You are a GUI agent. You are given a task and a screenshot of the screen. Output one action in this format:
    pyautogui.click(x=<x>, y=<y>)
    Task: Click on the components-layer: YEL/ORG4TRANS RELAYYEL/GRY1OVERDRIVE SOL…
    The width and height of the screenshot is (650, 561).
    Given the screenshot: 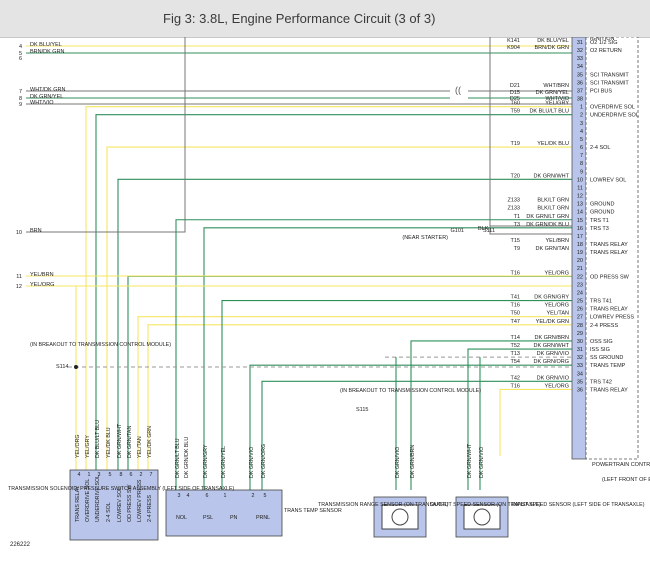 What is the action you would take?
    pyautogui.click(x=289, y=480)
    